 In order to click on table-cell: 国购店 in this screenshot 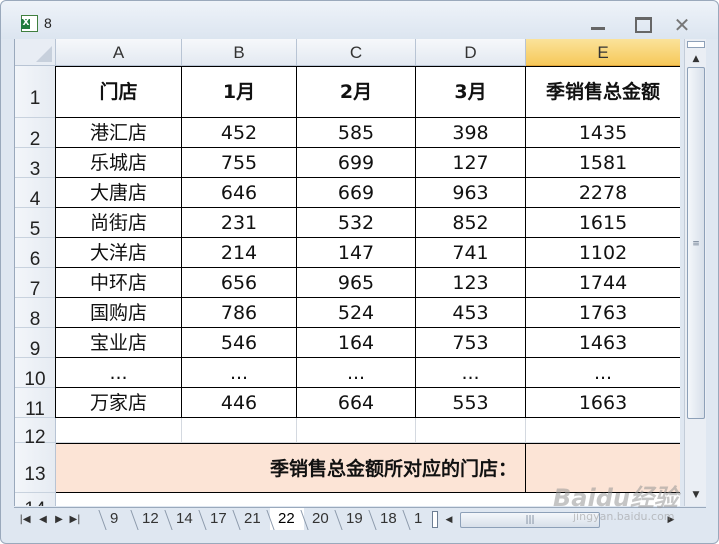, I will do `click(119, 313)`.